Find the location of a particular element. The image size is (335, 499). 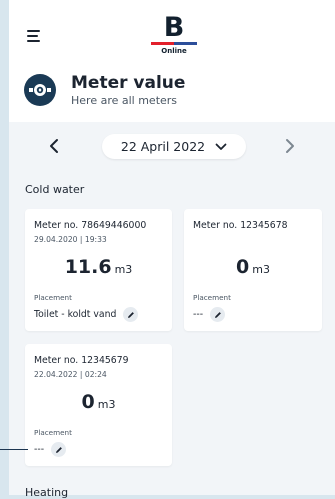

date-selector: 22 April 2022 is located at coordinates (174, 146).